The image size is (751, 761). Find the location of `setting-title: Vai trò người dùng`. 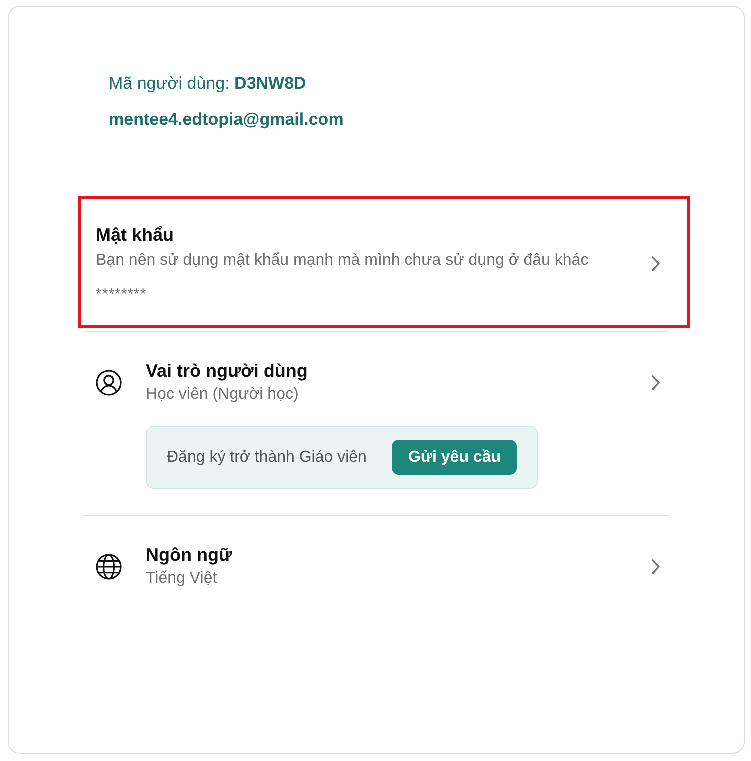

setting-title: Vai trò người dùng is located at coordinates (227, 371).